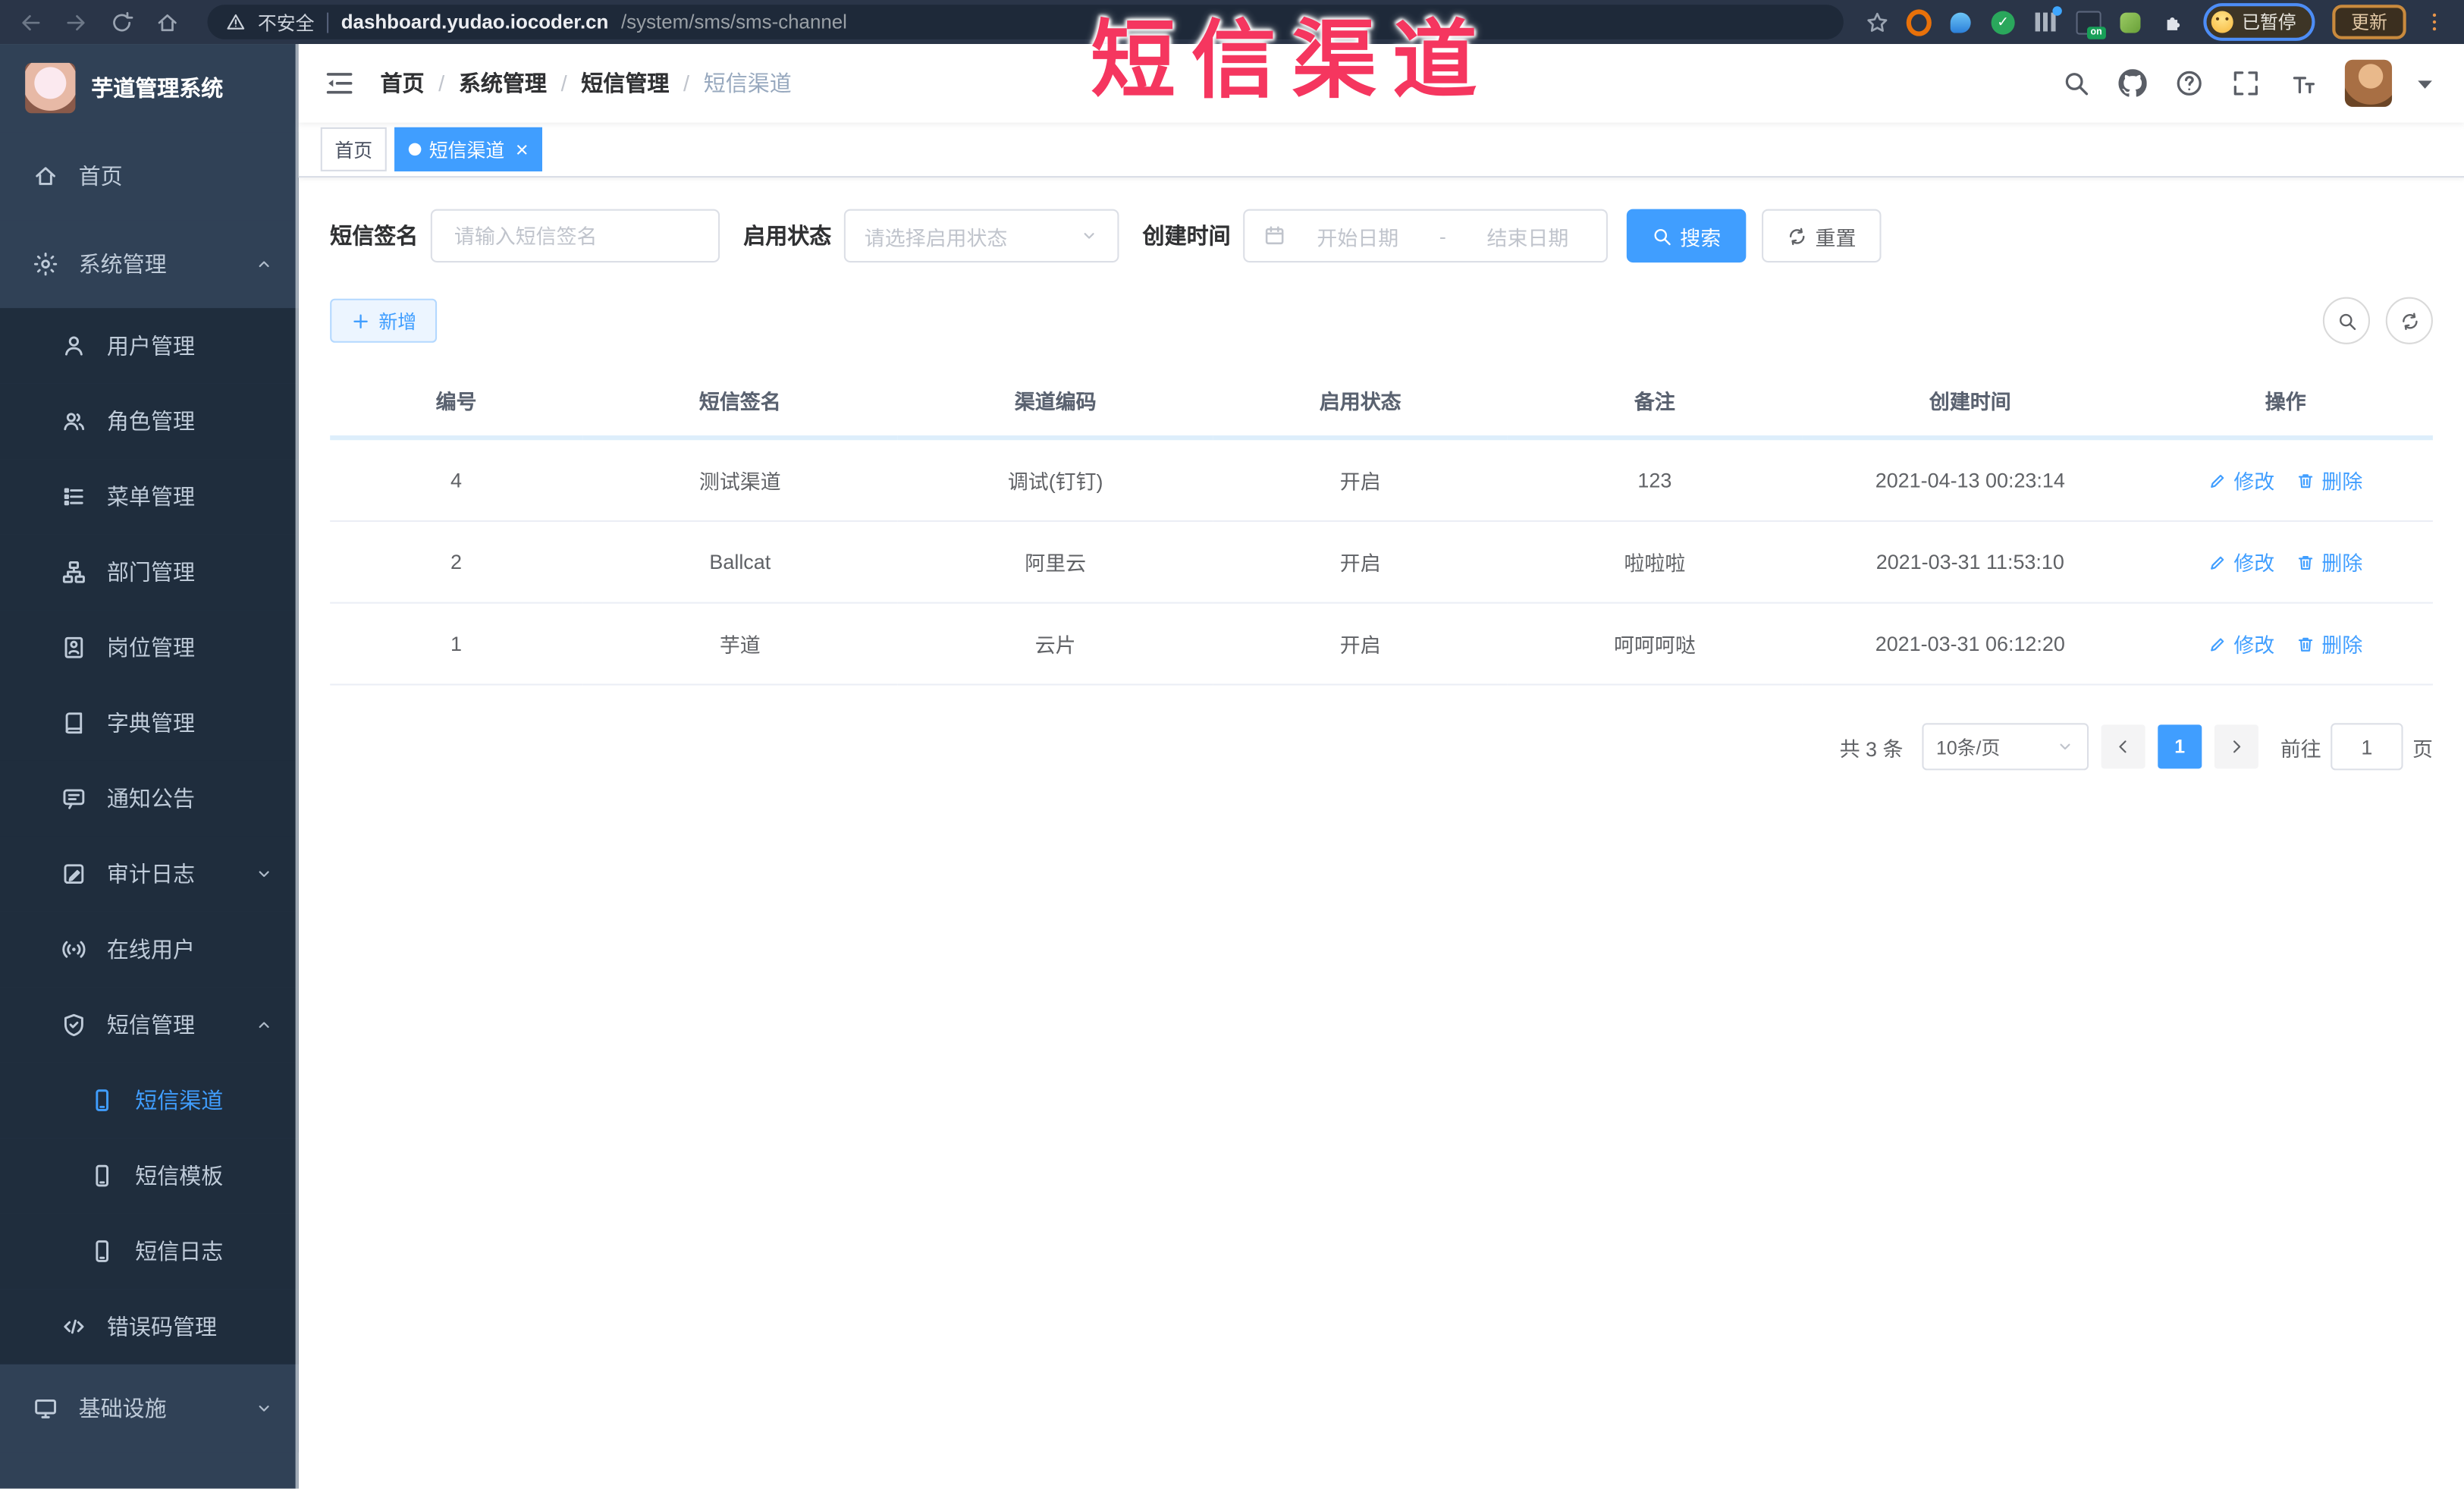  What do you see at coordinates (353, 149) in the screenshot?
I see `tab-home: 首页` at bounding box center [353, 149].